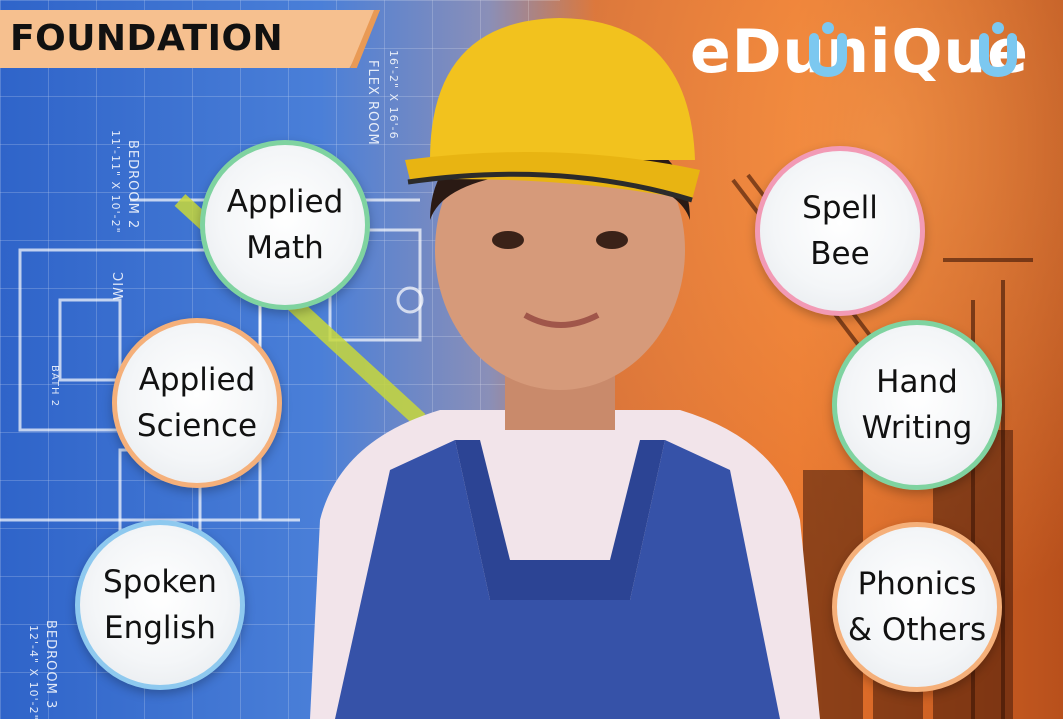 The width and height of the screenshot is (1063, 719). I want to click on course-line: & Others, so click(917, 630).